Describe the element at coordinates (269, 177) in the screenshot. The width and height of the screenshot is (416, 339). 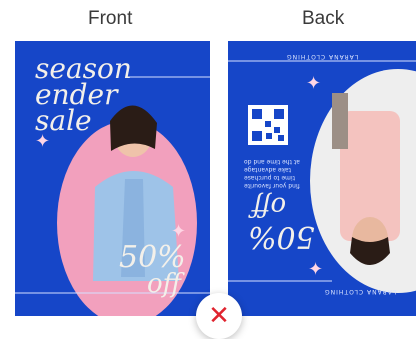
I see `back-fine-line: time to purchase` at that location.